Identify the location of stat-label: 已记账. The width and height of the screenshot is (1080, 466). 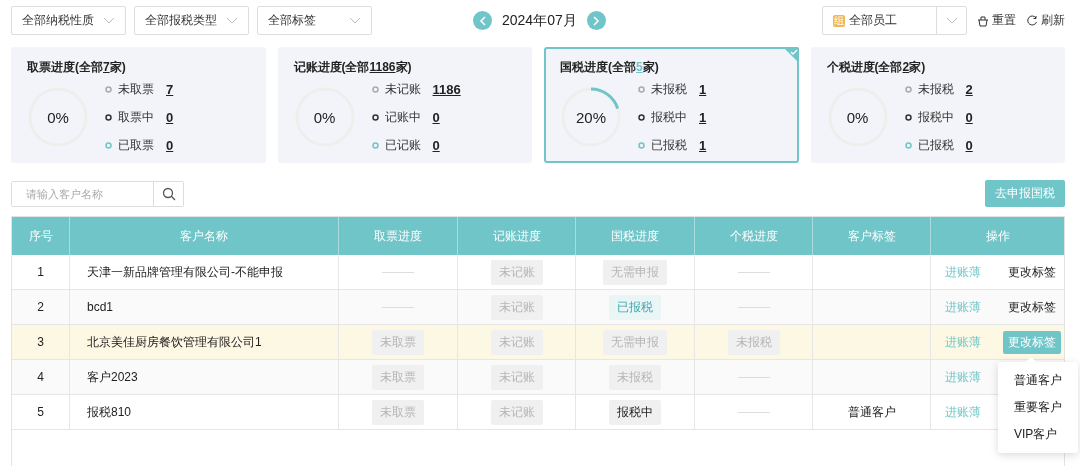
(402, 145).